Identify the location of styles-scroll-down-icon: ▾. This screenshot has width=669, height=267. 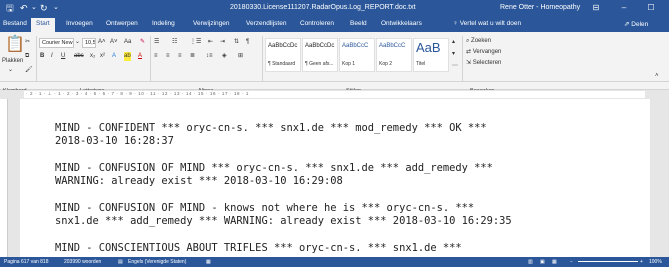
(453, 54).